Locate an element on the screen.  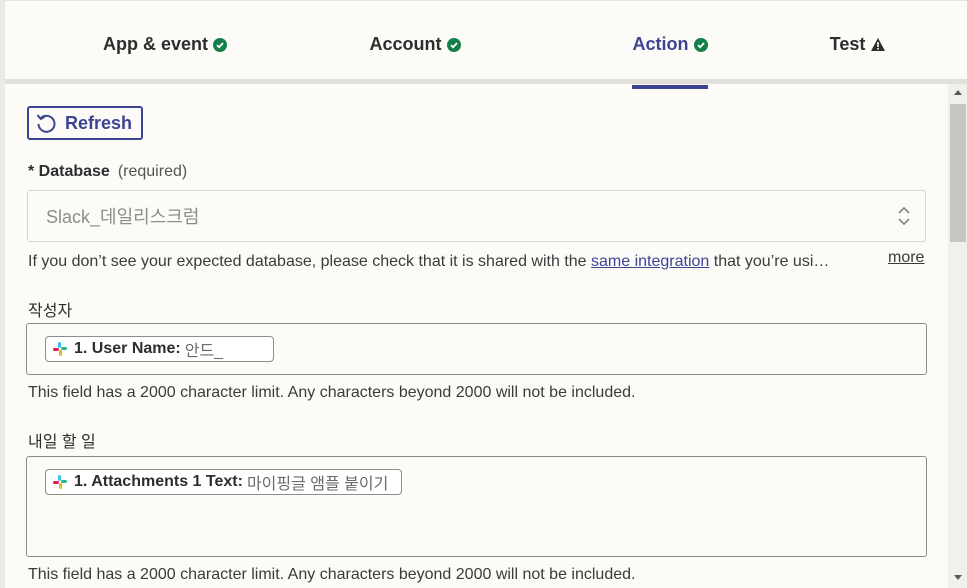
pill-value: 마이핑글 앰플 붙이기 is located at coordinates (317, 484).